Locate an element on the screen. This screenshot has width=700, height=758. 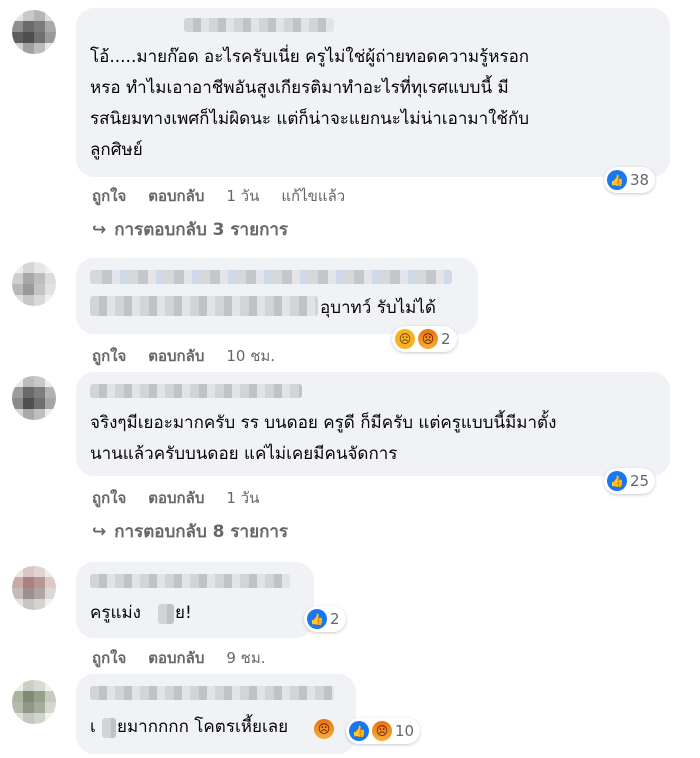
replies-label: การตอบกลับ 8 รายการ is located at coordinates (201, 532).